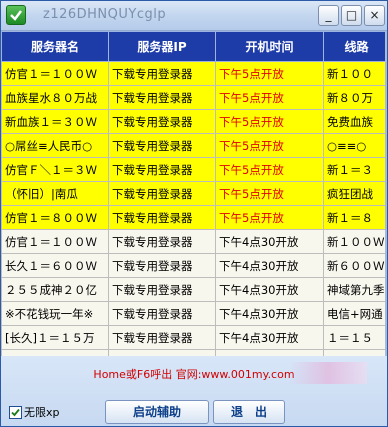 The image size is (388, 427). I want to click on cell-server-name: ○屌丝≡人民币○, so click(55, 145).